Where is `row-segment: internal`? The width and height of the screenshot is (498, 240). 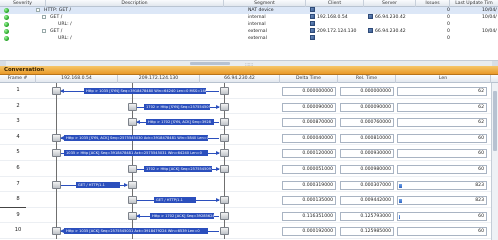
row-segment: internal is located at coordinates (257, 17).